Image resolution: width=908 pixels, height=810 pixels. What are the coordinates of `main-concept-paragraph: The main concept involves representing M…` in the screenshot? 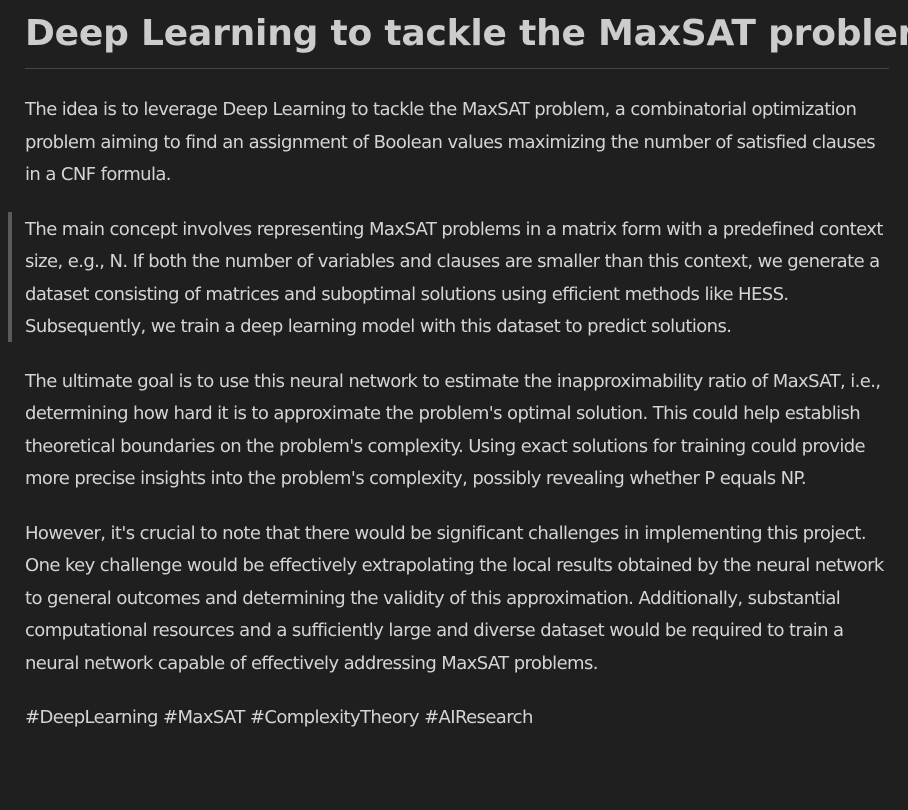 It's located at (454, 278).